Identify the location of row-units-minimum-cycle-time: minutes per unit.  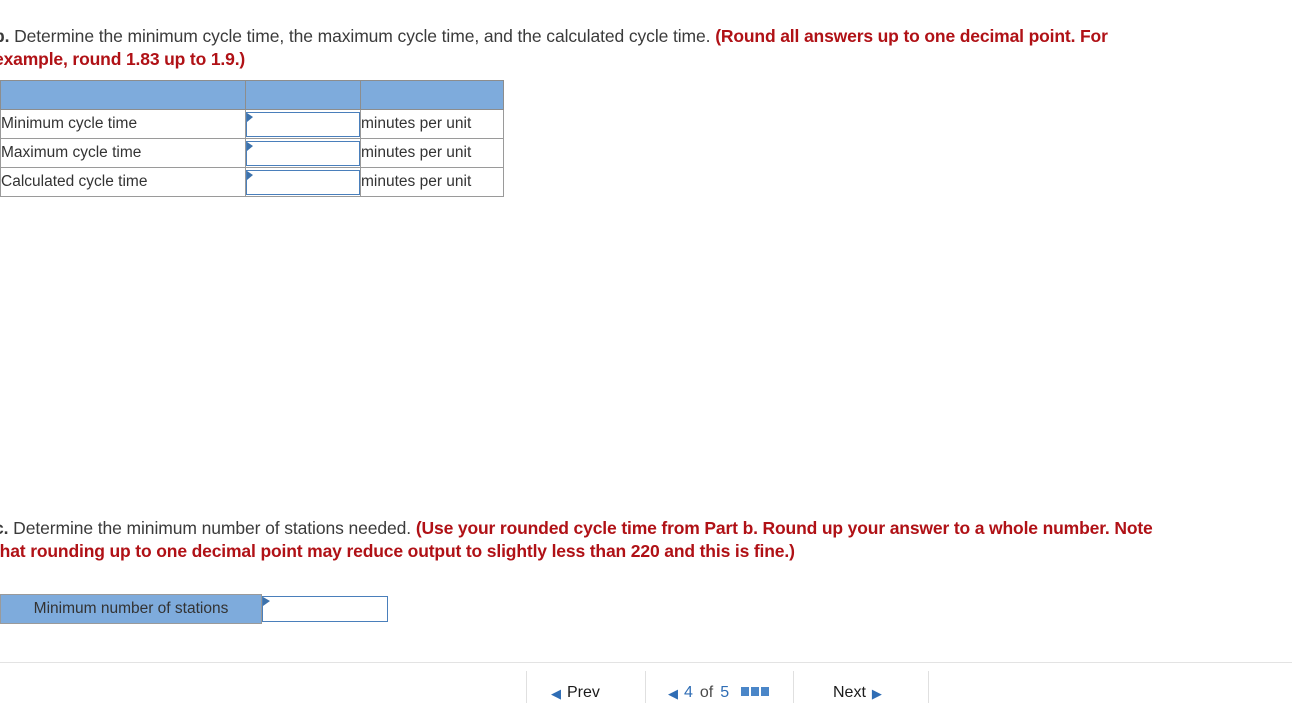
(432, 124).